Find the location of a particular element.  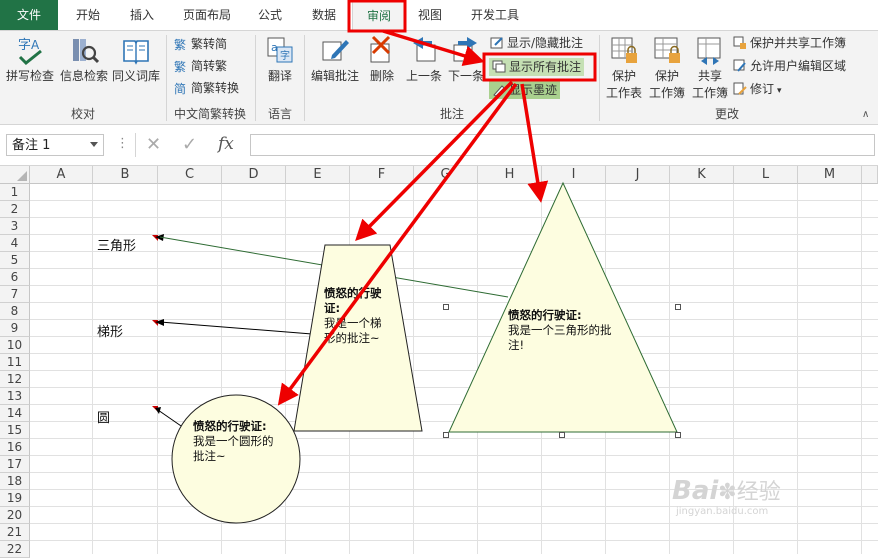

thesaurus-button: 同义词库 is located at coordinates (136, 59).